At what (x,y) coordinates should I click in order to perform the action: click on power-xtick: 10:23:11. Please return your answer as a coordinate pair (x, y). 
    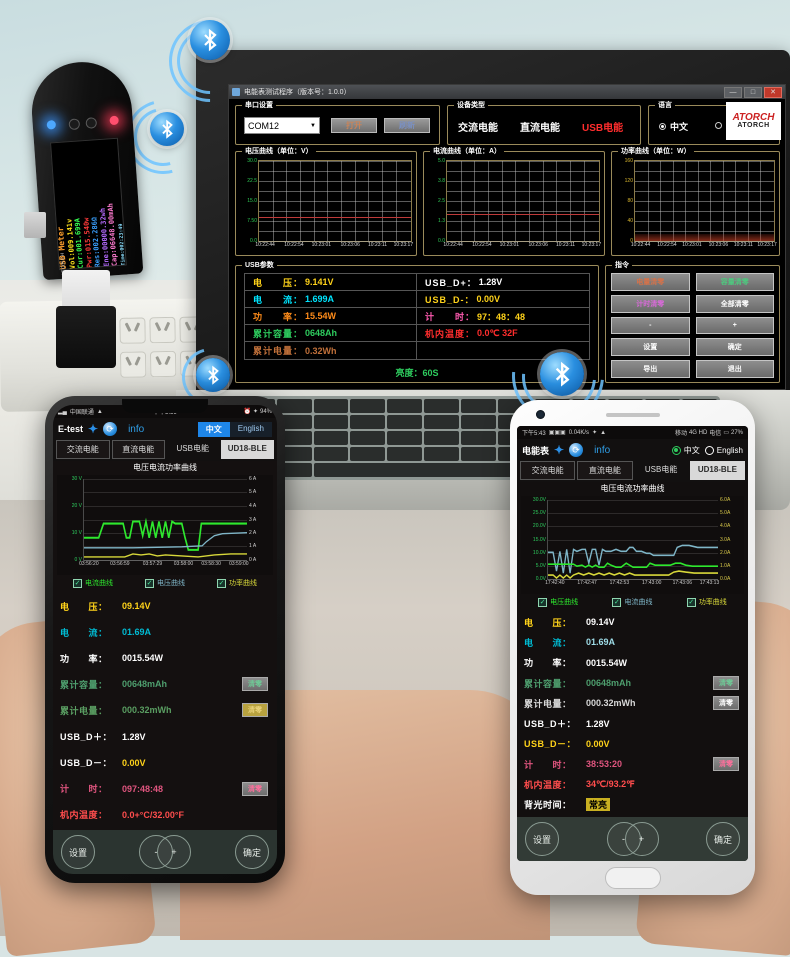
    Looking at the image, I should click on (743, 245).